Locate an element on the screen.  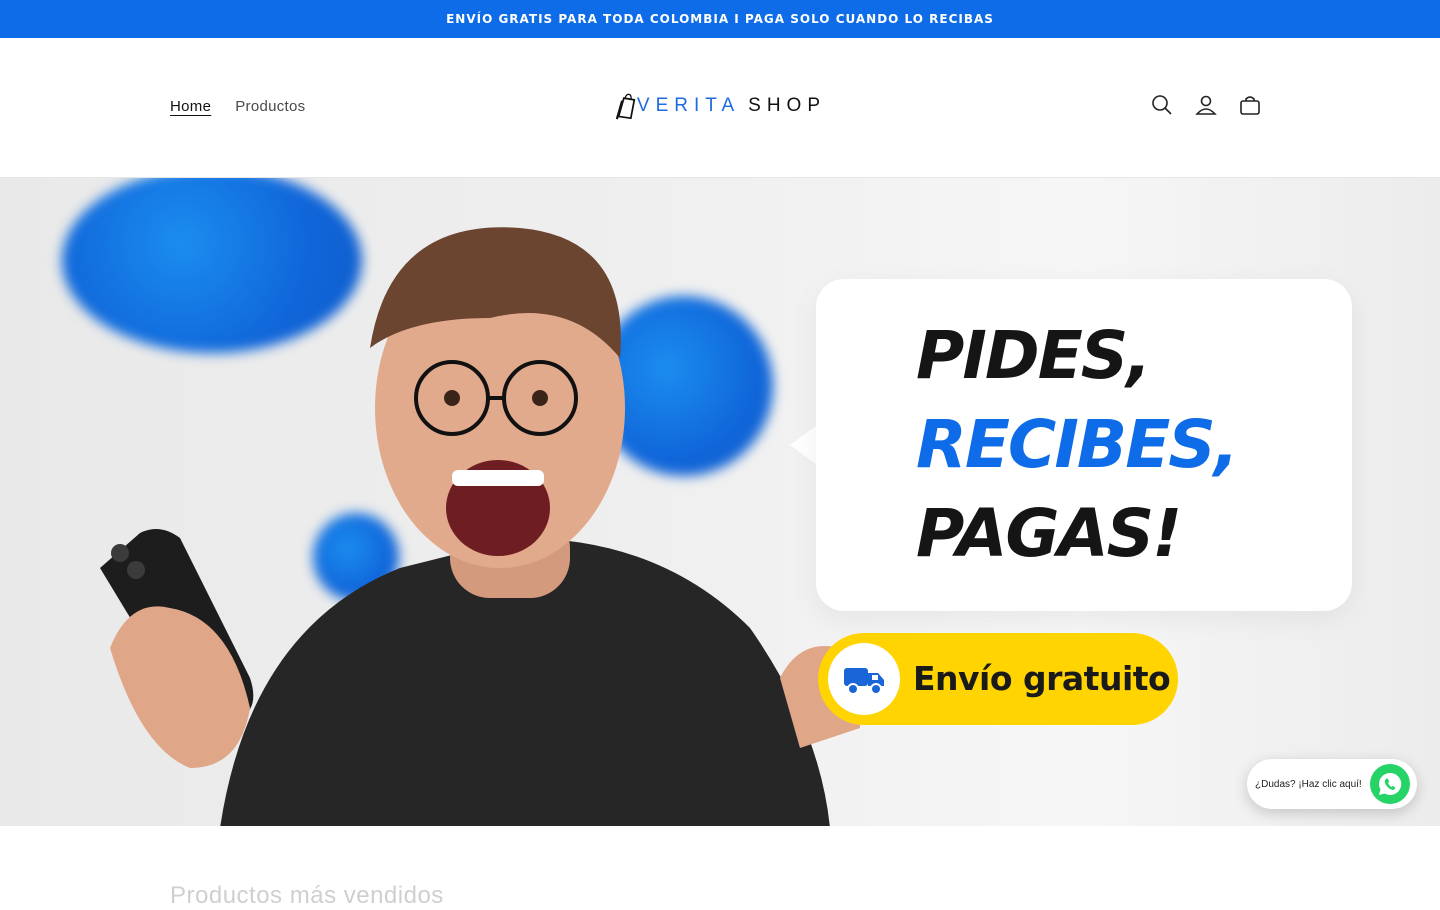
logo-text: VERITA SHOP is located at coordinates (731, 106).